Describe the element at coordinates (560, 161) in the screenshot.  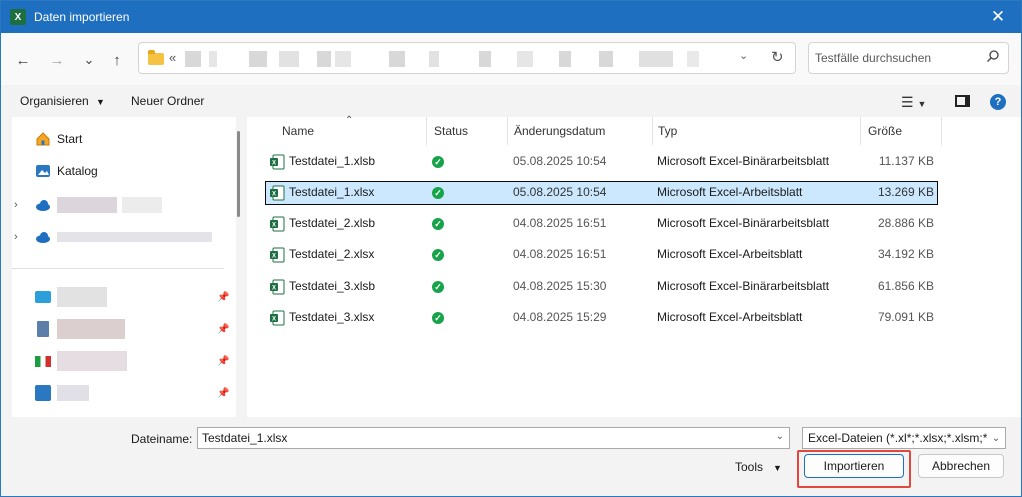
I see `file-date: 05.08.2025 10:54` at that location.